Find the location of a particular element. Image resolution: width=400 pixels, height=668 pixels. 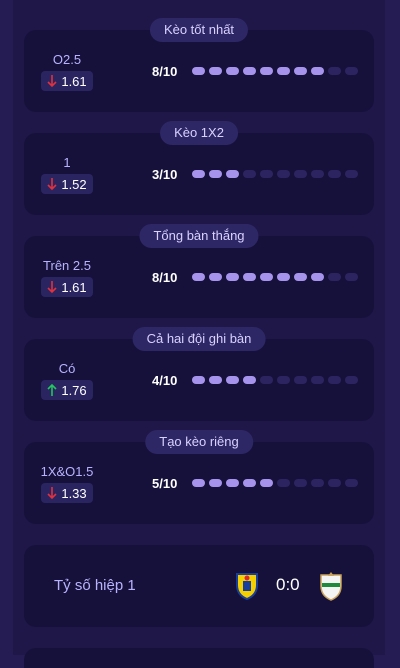

selection: Trên 2.5 1.61 is located at coordinates (67, 278).